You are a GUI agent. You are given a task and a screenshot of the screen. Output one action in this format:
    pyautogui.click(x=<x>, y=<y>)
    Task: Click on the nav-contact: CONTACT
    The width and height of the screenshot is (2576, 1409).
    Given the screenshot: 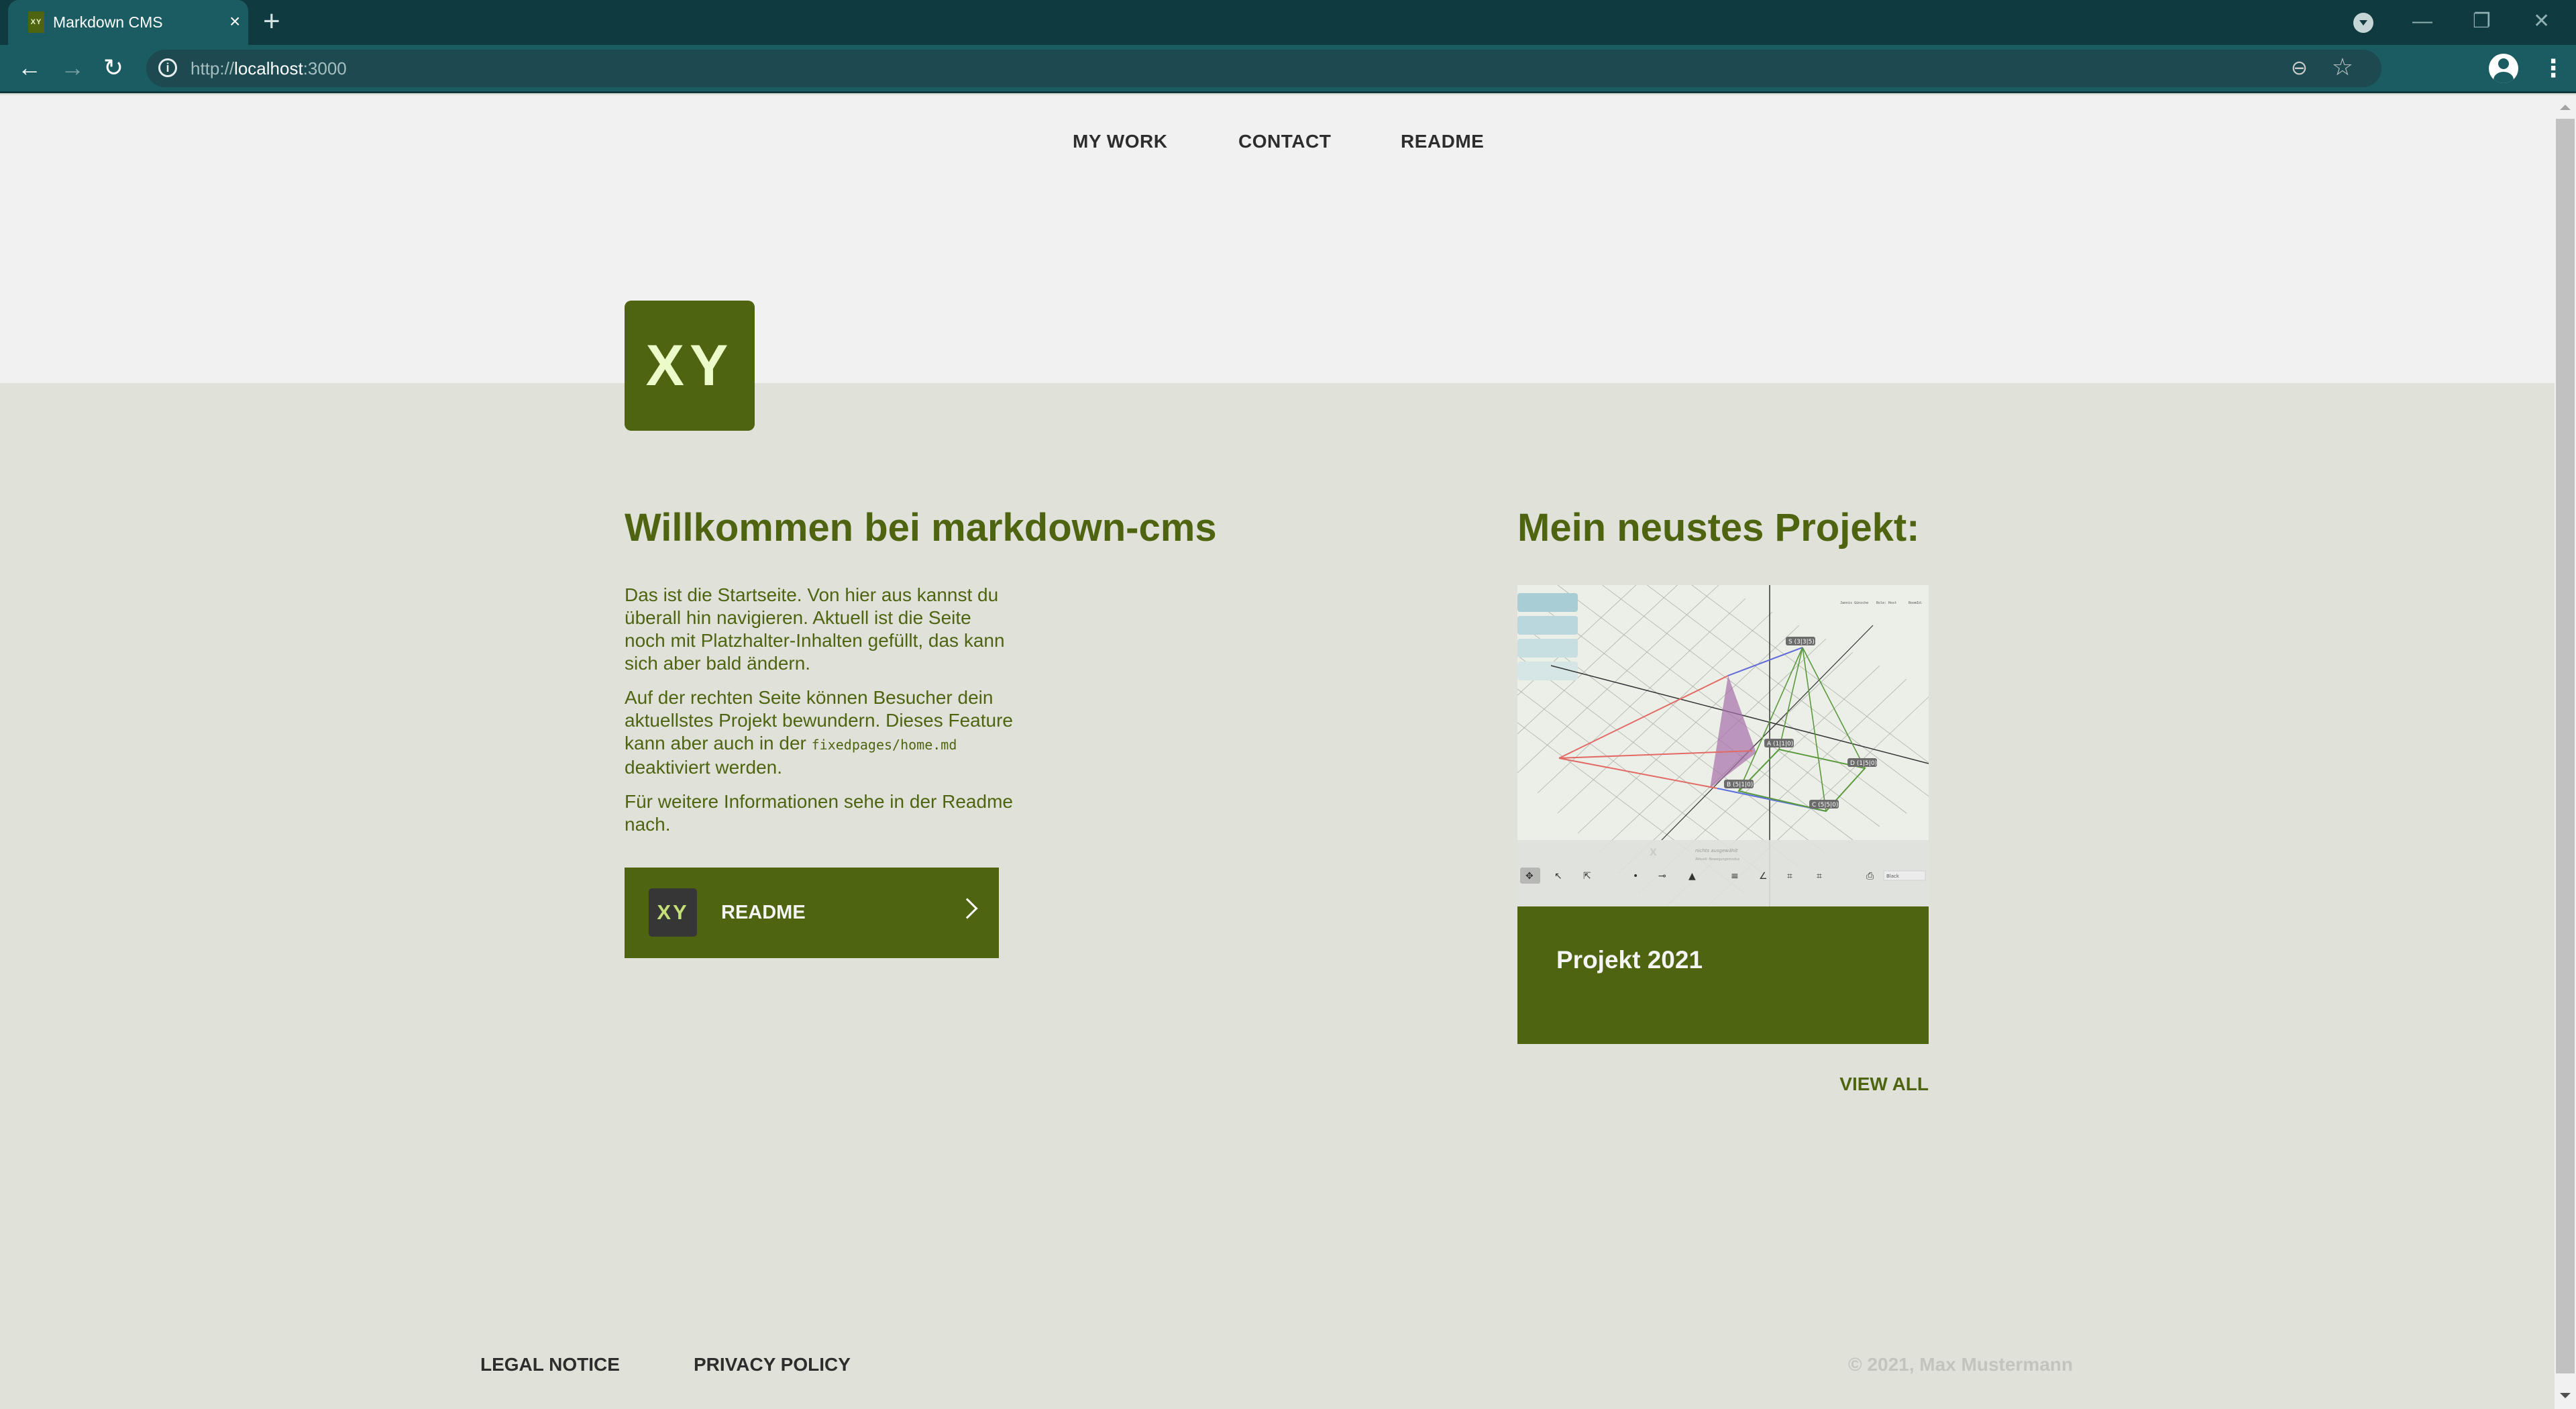 What is the action you would take?
    pyautogui.click(x=1284, y=141)
    